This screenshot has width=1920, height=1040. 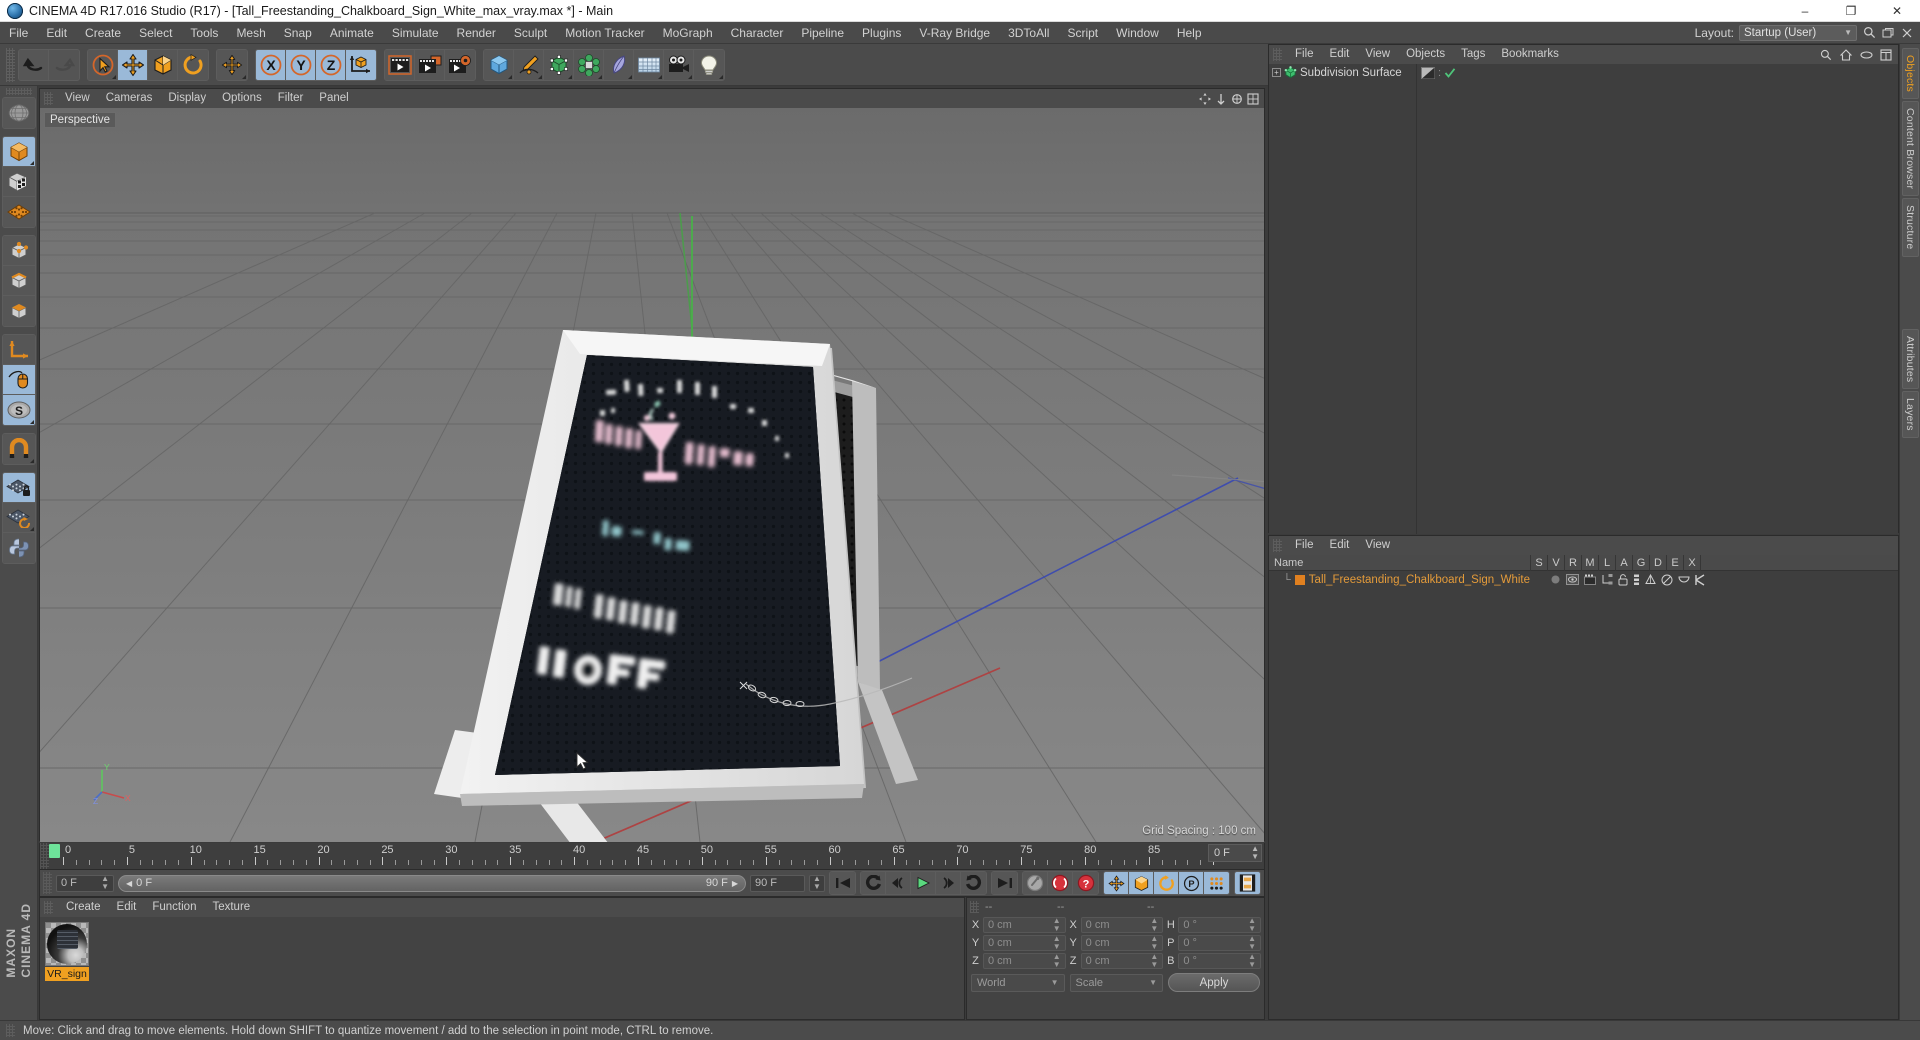 What do you see at coordinates (559, 64) in the screenshot?
I see `add-nurbs-button` at bounding box center [559, 64].